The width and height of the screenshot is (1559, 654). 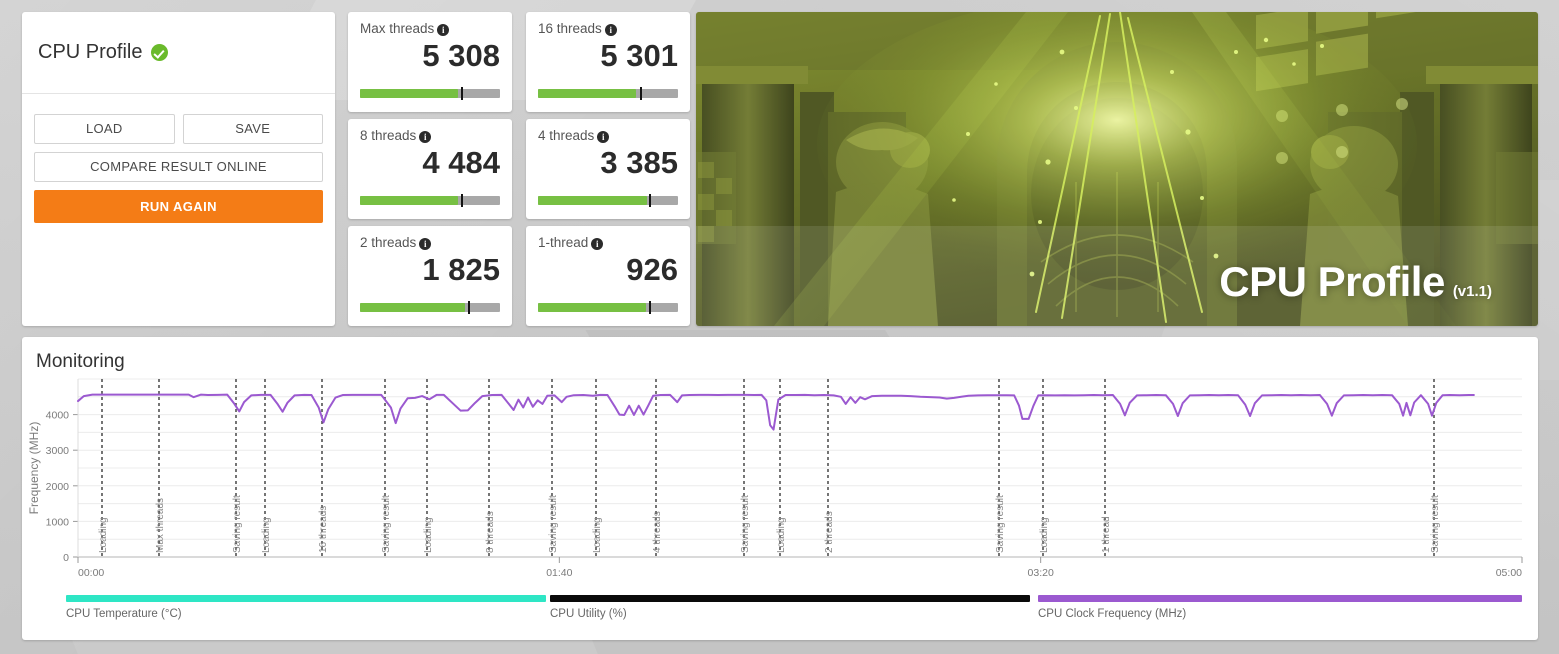 I want to click on save-button: SAVE, so click(x=252, y=129).